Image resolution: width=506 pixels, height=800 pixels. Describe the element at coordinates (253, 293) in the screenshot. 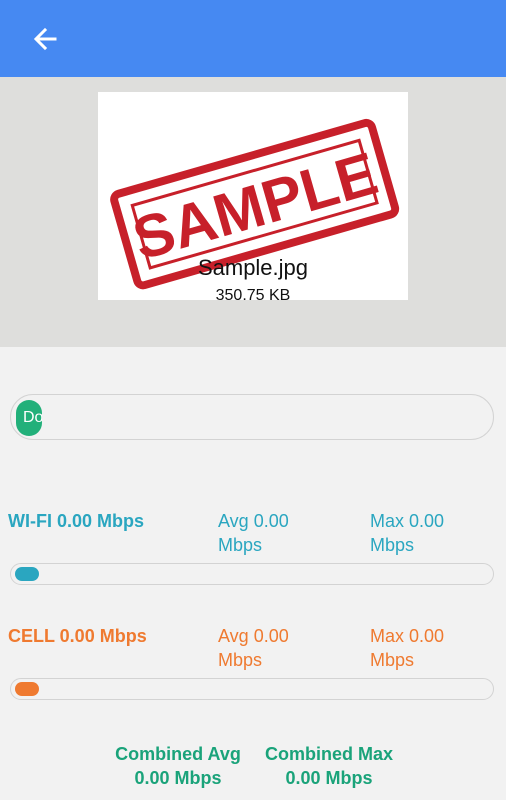

I see `file-size: 350.75 KB` at that location.